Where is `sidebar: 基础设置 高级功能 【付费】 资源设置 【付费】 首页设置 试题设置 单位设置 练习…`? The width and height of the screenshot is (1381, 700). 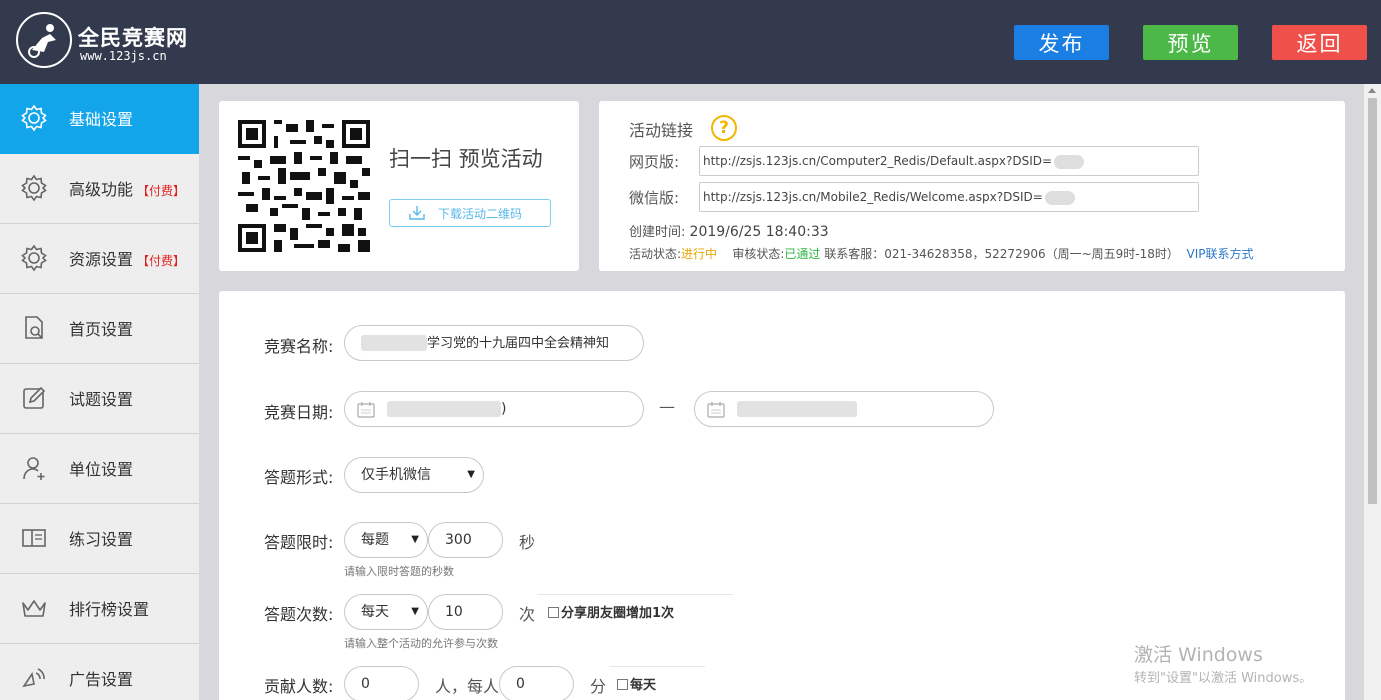
sidebar: 基础设置 高级功能 【付费】 资源设置 【付费】 首页设置 试题设置 单位设置 练习… is located at coordinates (99, 392).